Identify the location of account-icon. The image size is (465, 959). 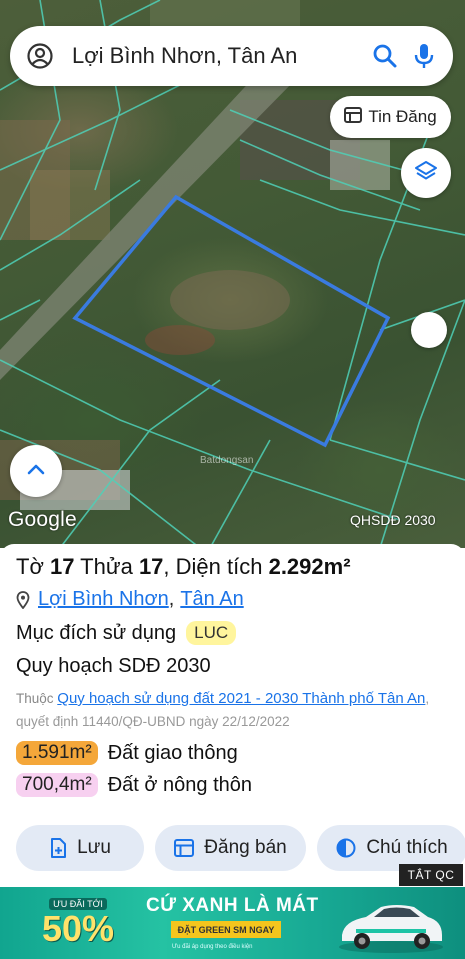
(40, 56).